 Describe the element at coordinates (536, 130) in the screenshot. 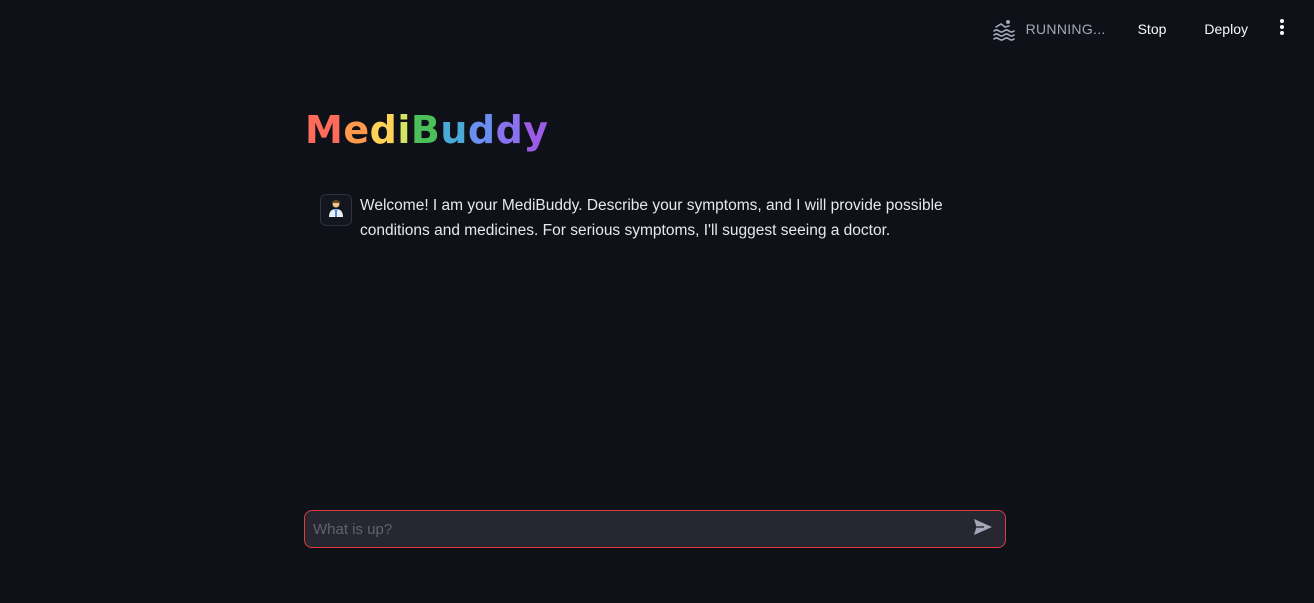

I see `title-letter: y` at that location.